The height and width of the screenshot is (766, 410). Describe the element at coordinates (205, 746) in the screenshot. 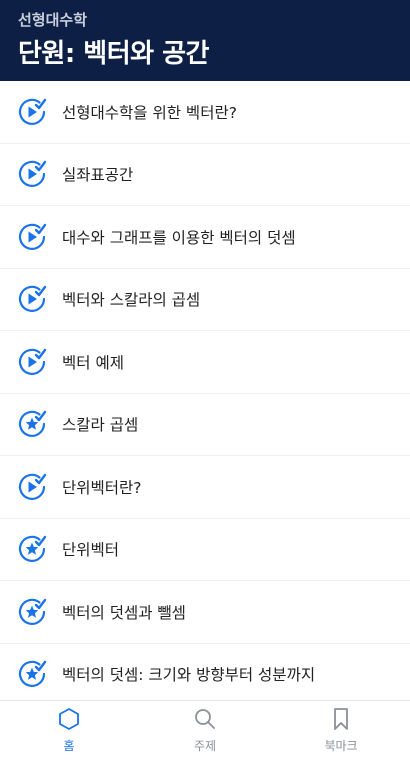

I see `tab-label-topics: 주제` at that location.